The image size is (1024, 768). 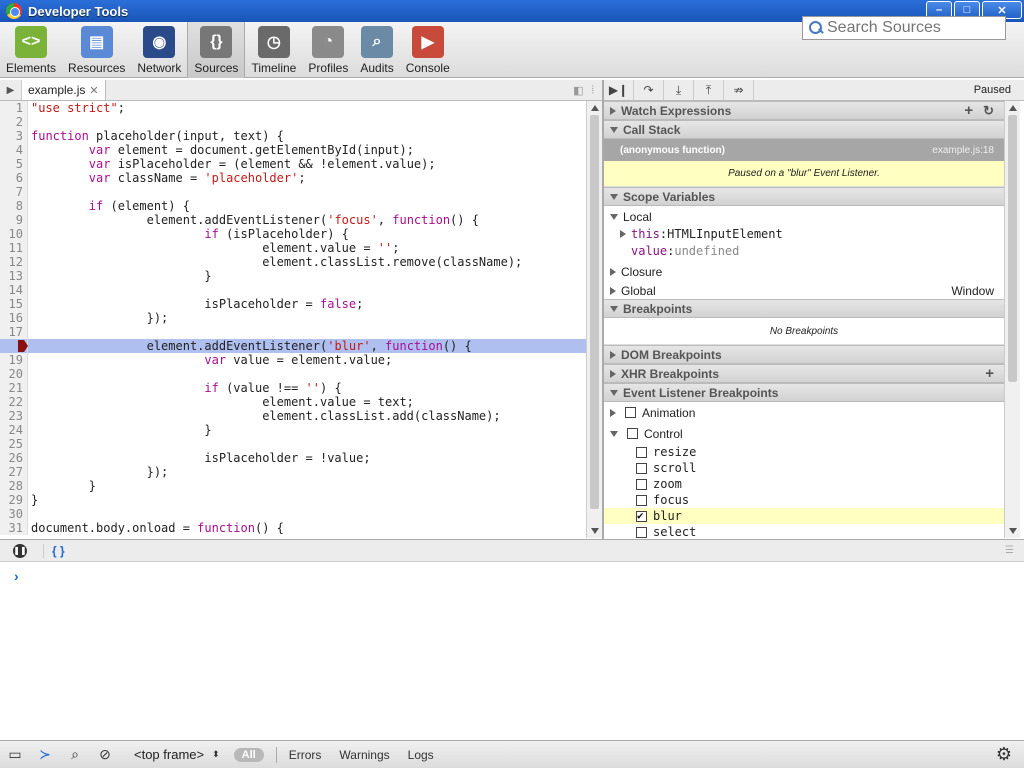 What do you see at coordinates (804, 250) in the screenshot?
I see `scope-value: value: undefined` at bounding box center [804, 250].